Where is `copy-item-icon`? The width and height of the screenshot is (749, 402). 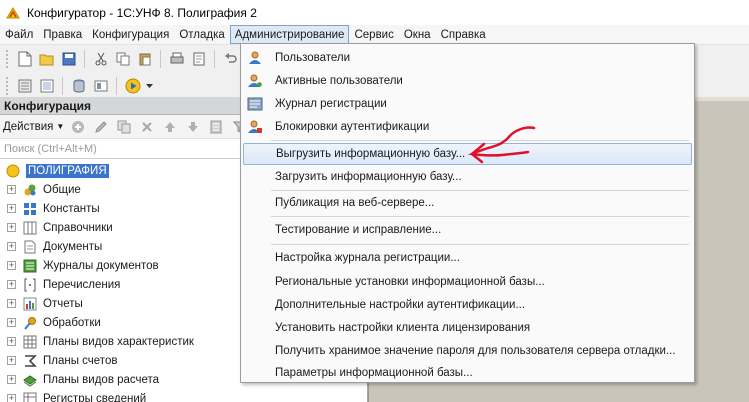 copy-item-icon is located at coordinates (123, 126).